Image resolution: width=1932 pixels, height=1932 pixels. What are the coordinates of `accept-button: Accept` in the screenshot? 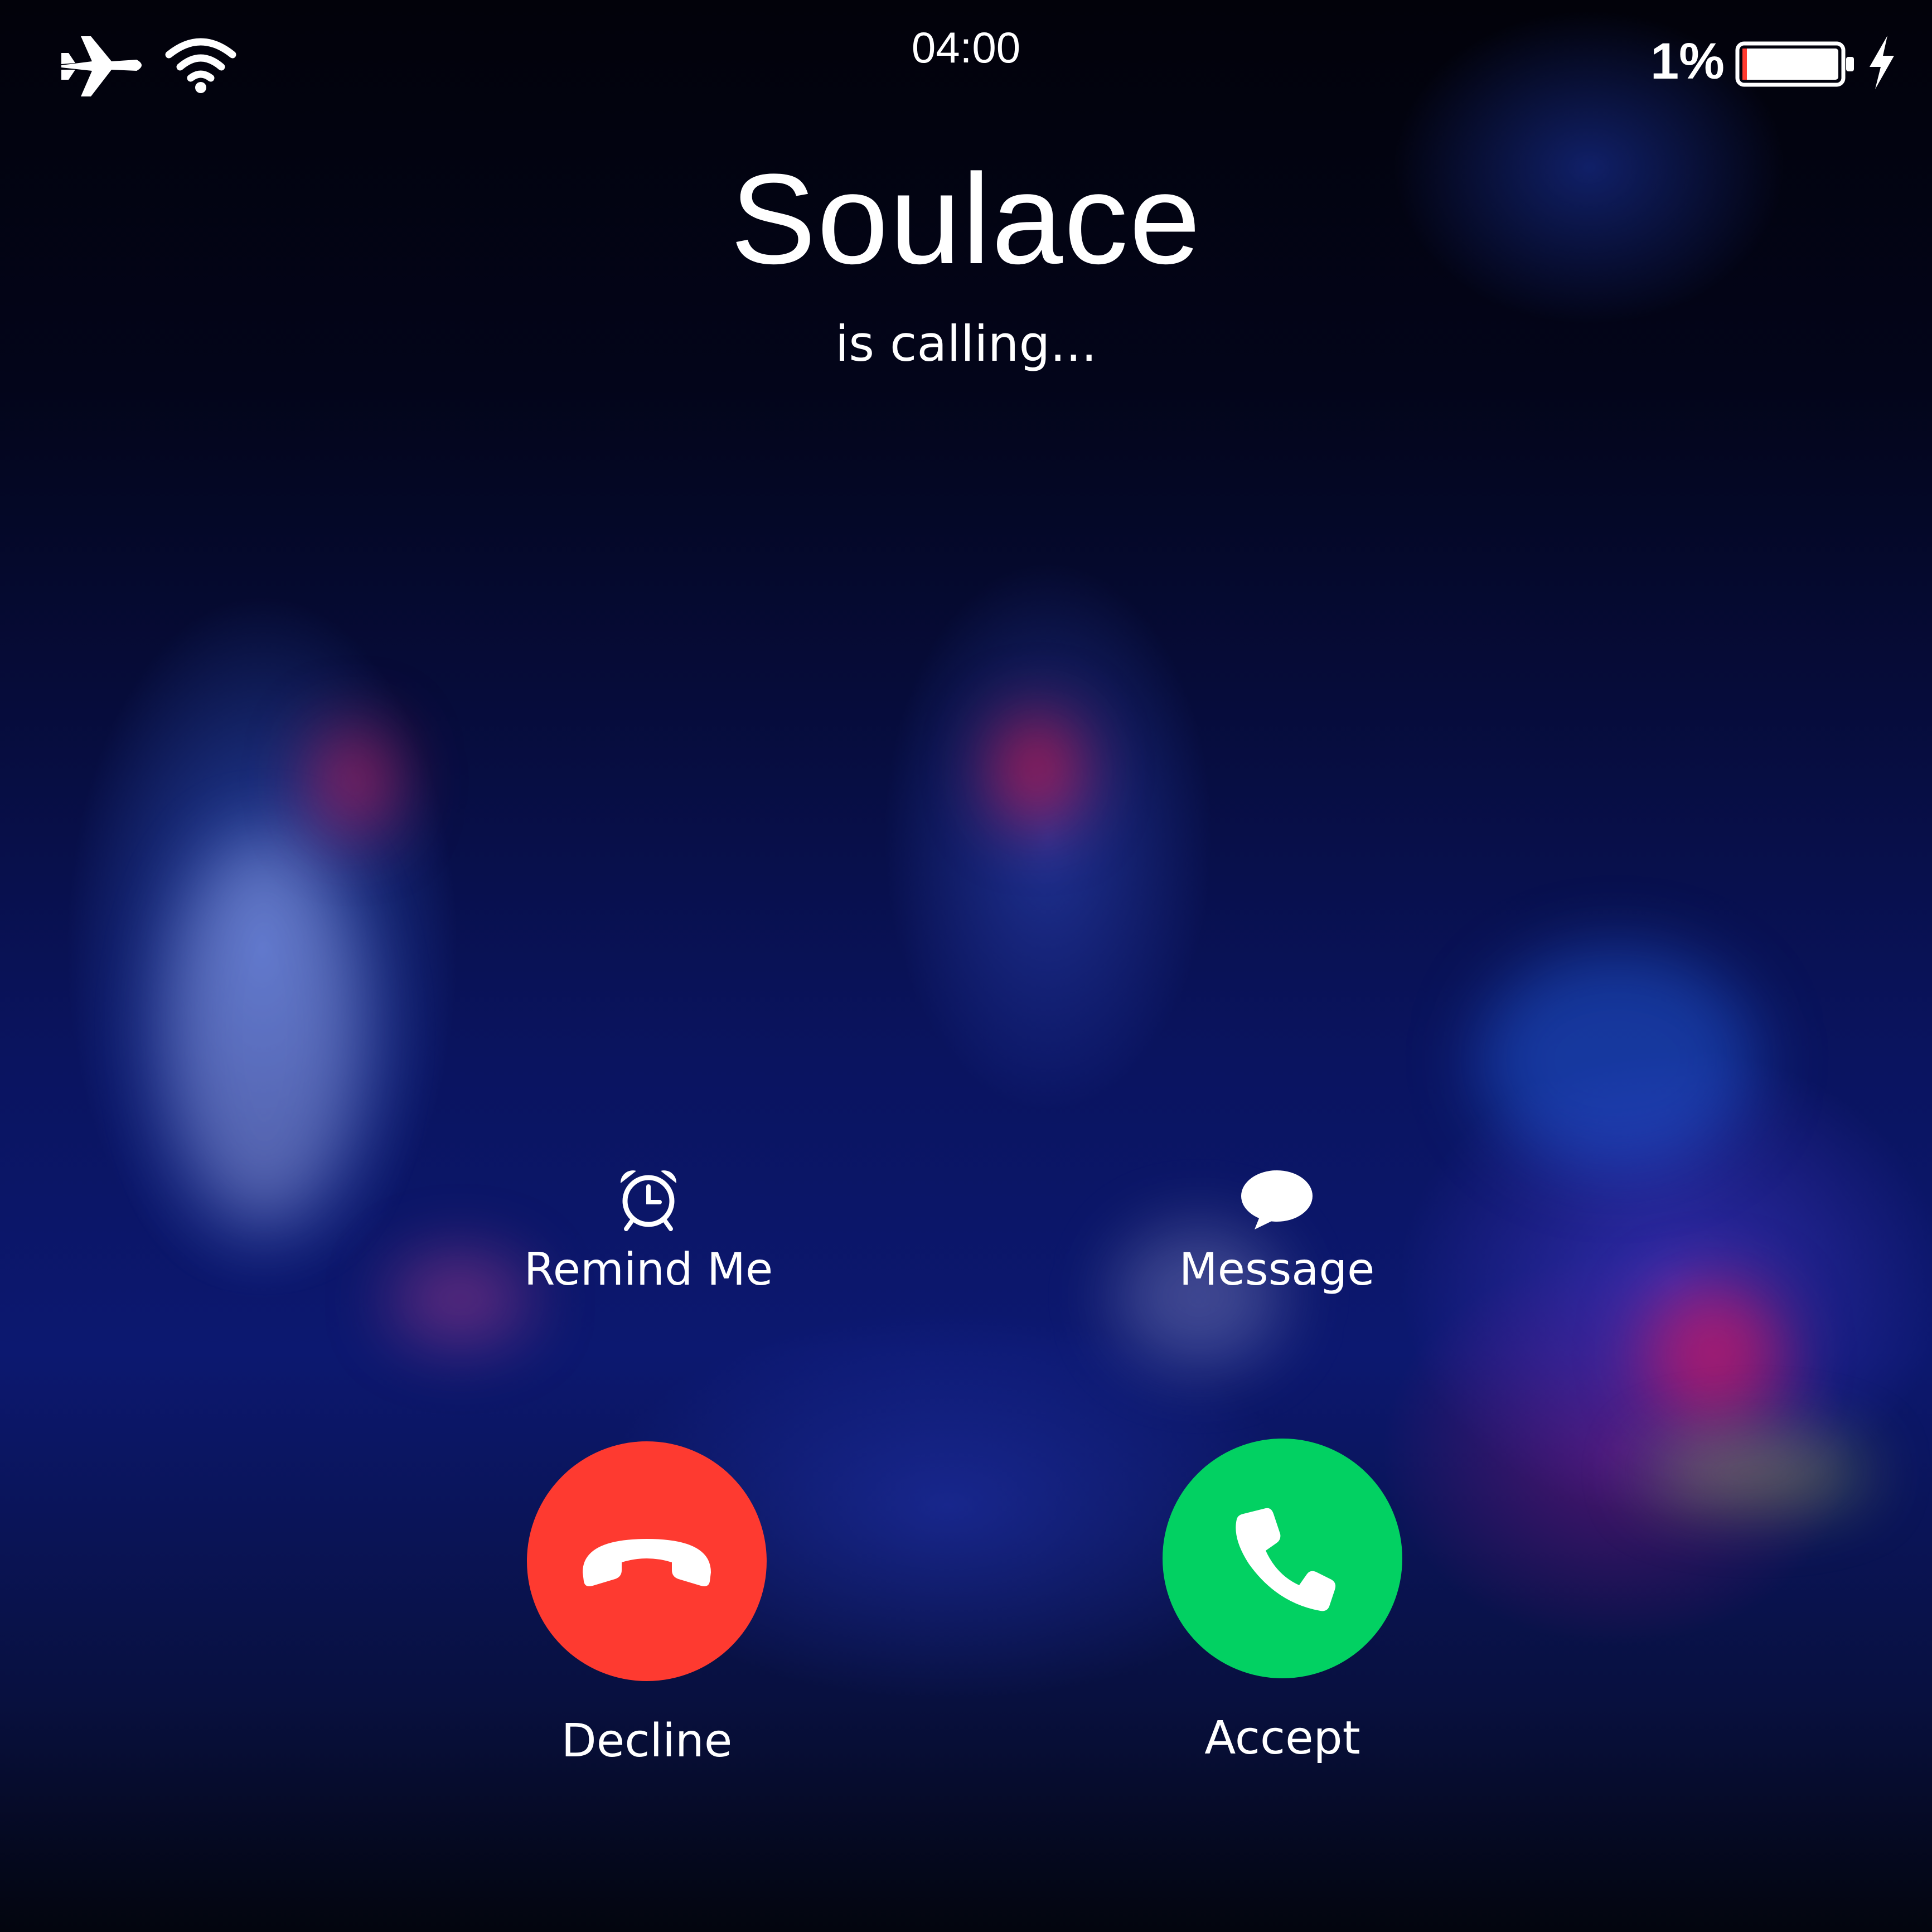 It's located at (1283, 1602).